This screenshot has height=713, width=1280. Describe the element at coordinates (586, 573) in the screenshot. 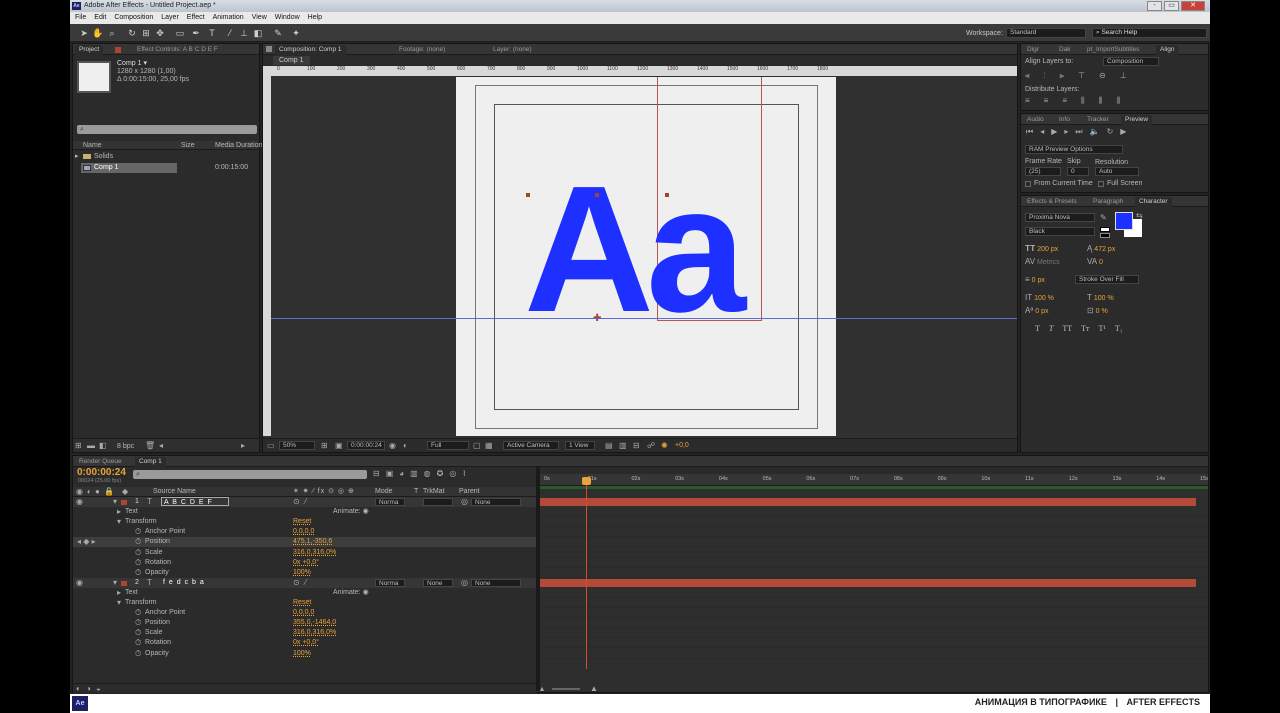

I see `playhead` at that location.